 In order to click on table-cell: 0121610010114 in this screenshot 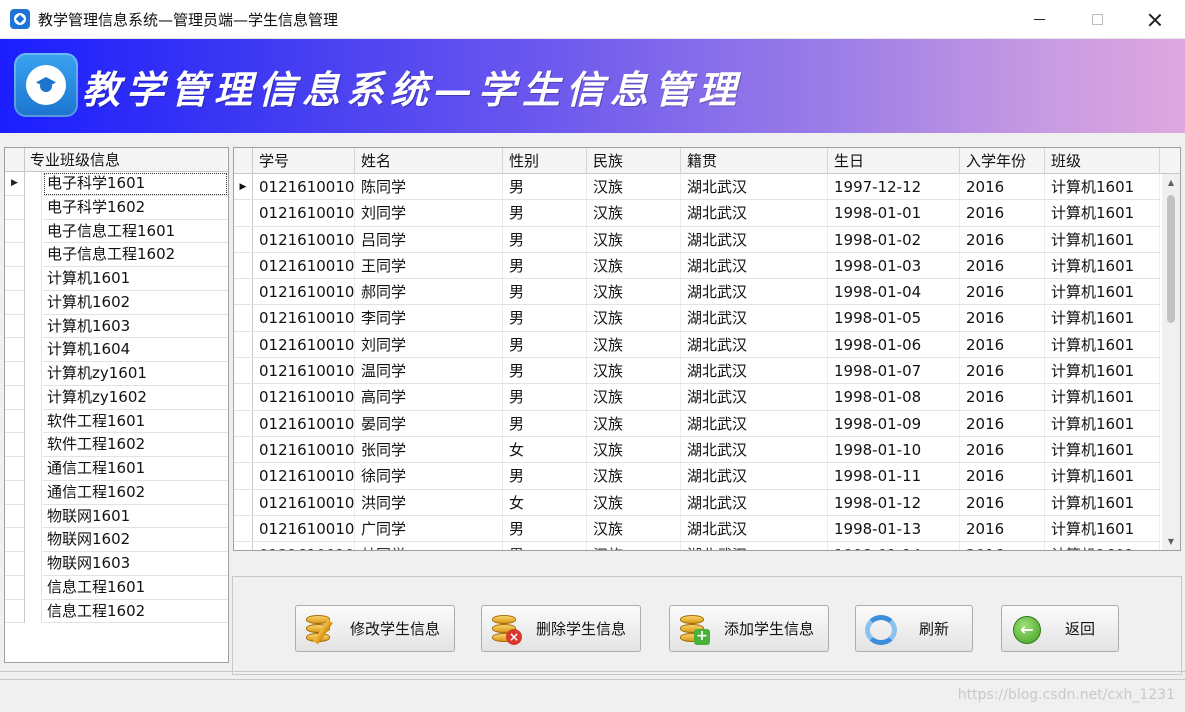, I will do `click(304, 528)`.